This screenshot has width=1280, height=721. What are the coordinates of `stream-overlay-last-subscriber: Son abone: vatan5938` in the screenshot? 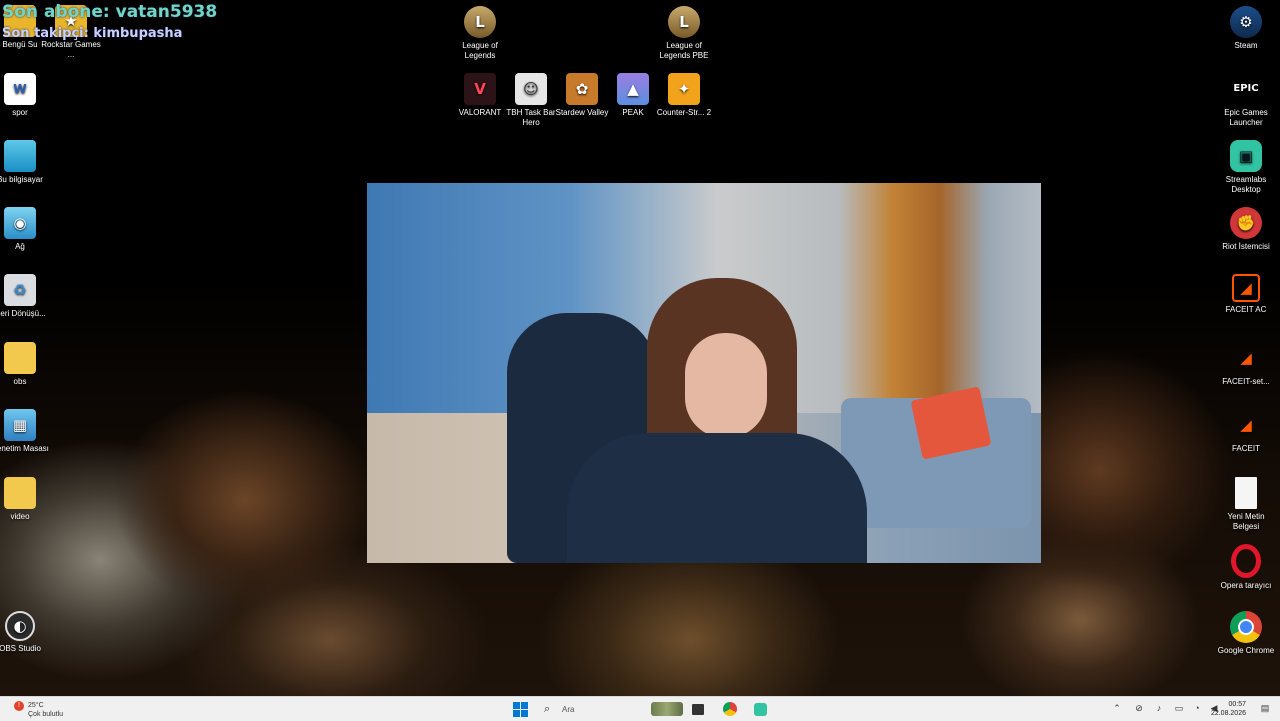 It's located at (110, 12).